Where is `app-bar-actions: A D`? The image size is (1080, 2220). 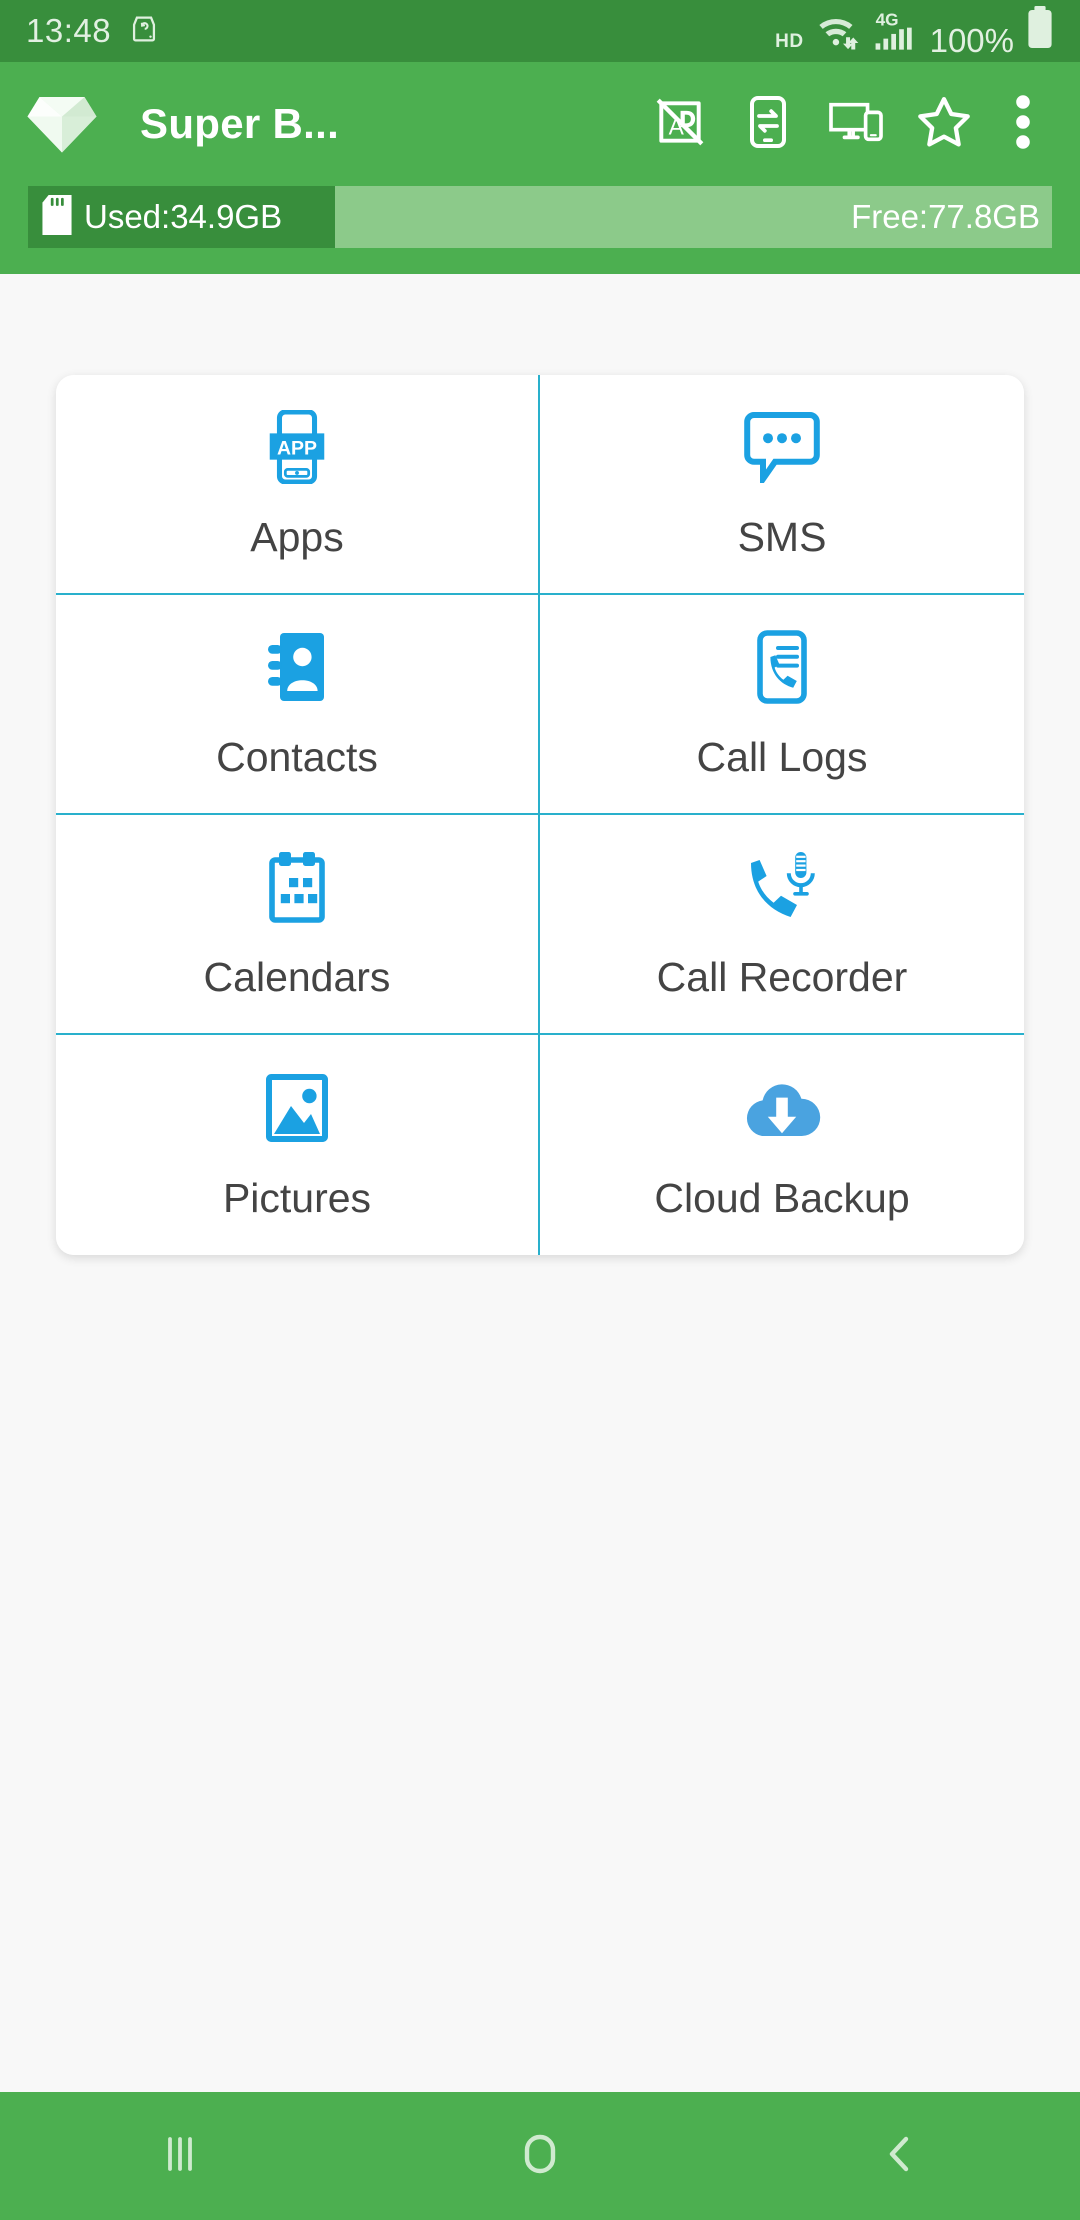
app-bar-actions: A D is located at coordinates (847, 124).